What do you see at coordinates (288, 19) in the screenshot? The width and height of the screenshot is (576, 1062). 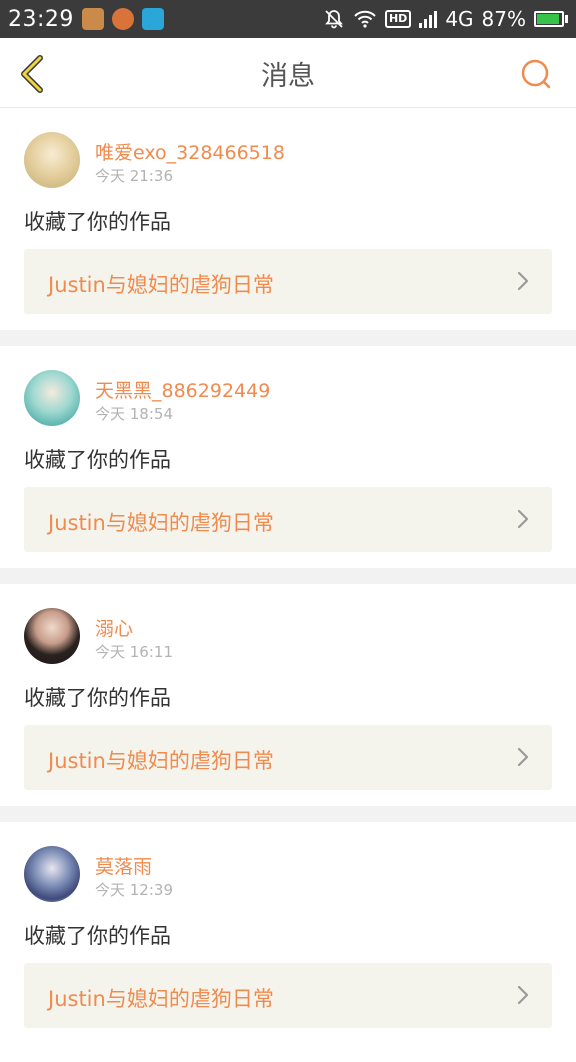 I see `status-bar: 23:29 HD 4G 87%` at bounding box center [288, 19].